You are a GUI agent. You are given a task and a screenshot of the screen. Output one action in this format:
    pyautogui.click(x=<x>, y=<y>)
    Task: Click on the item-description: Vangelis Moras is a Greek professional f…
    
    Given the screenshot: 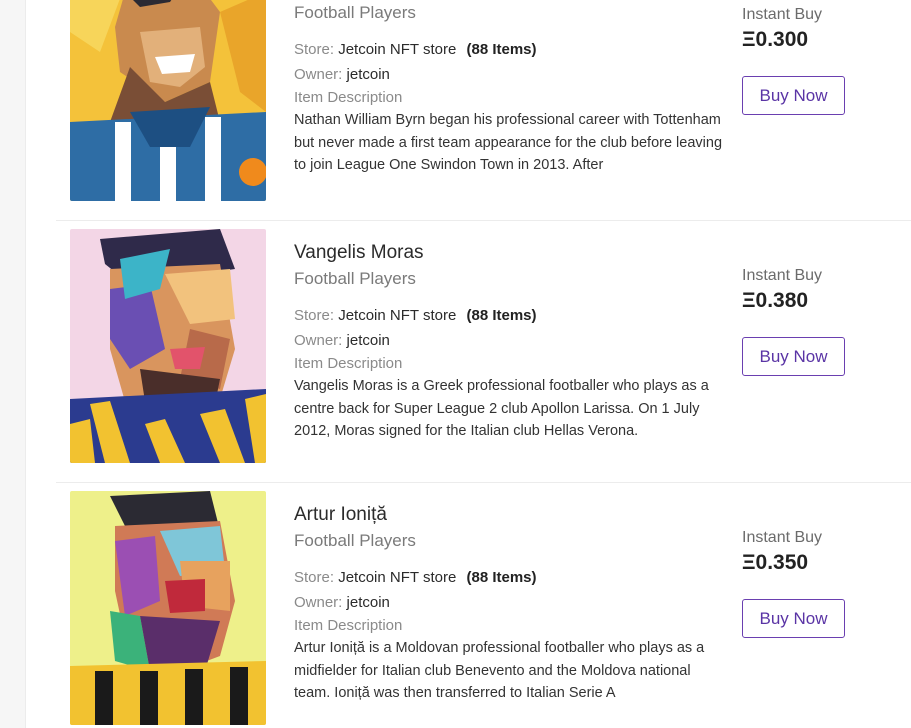 What is the action you would take?
    pyautogui.click(x=501, y=408)
    